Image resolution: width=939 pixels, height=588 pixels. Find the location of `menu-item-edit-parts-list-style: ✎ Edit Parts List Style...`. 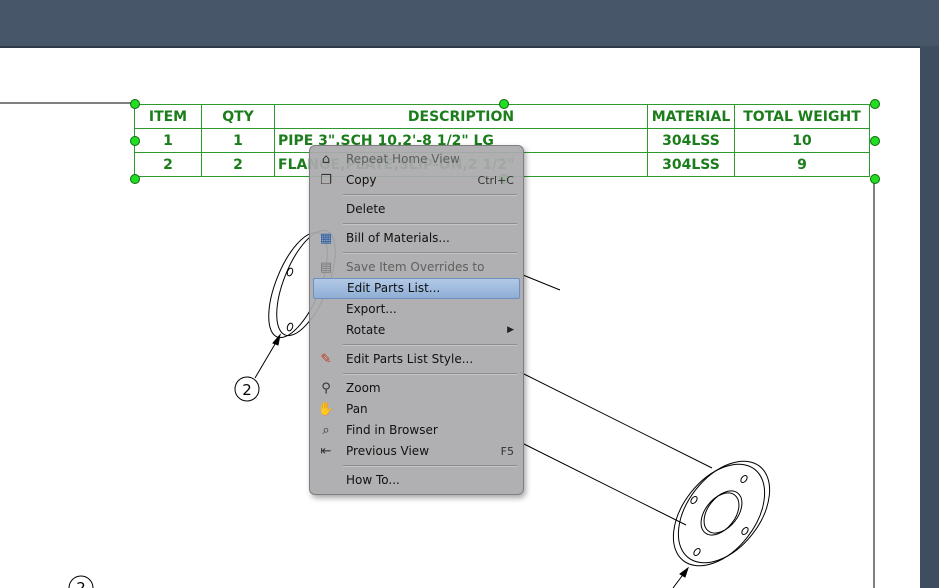

menu-item-edit-parts-list-style: ✎ Edit Parts List Style... is located at coordinates (416, 359).